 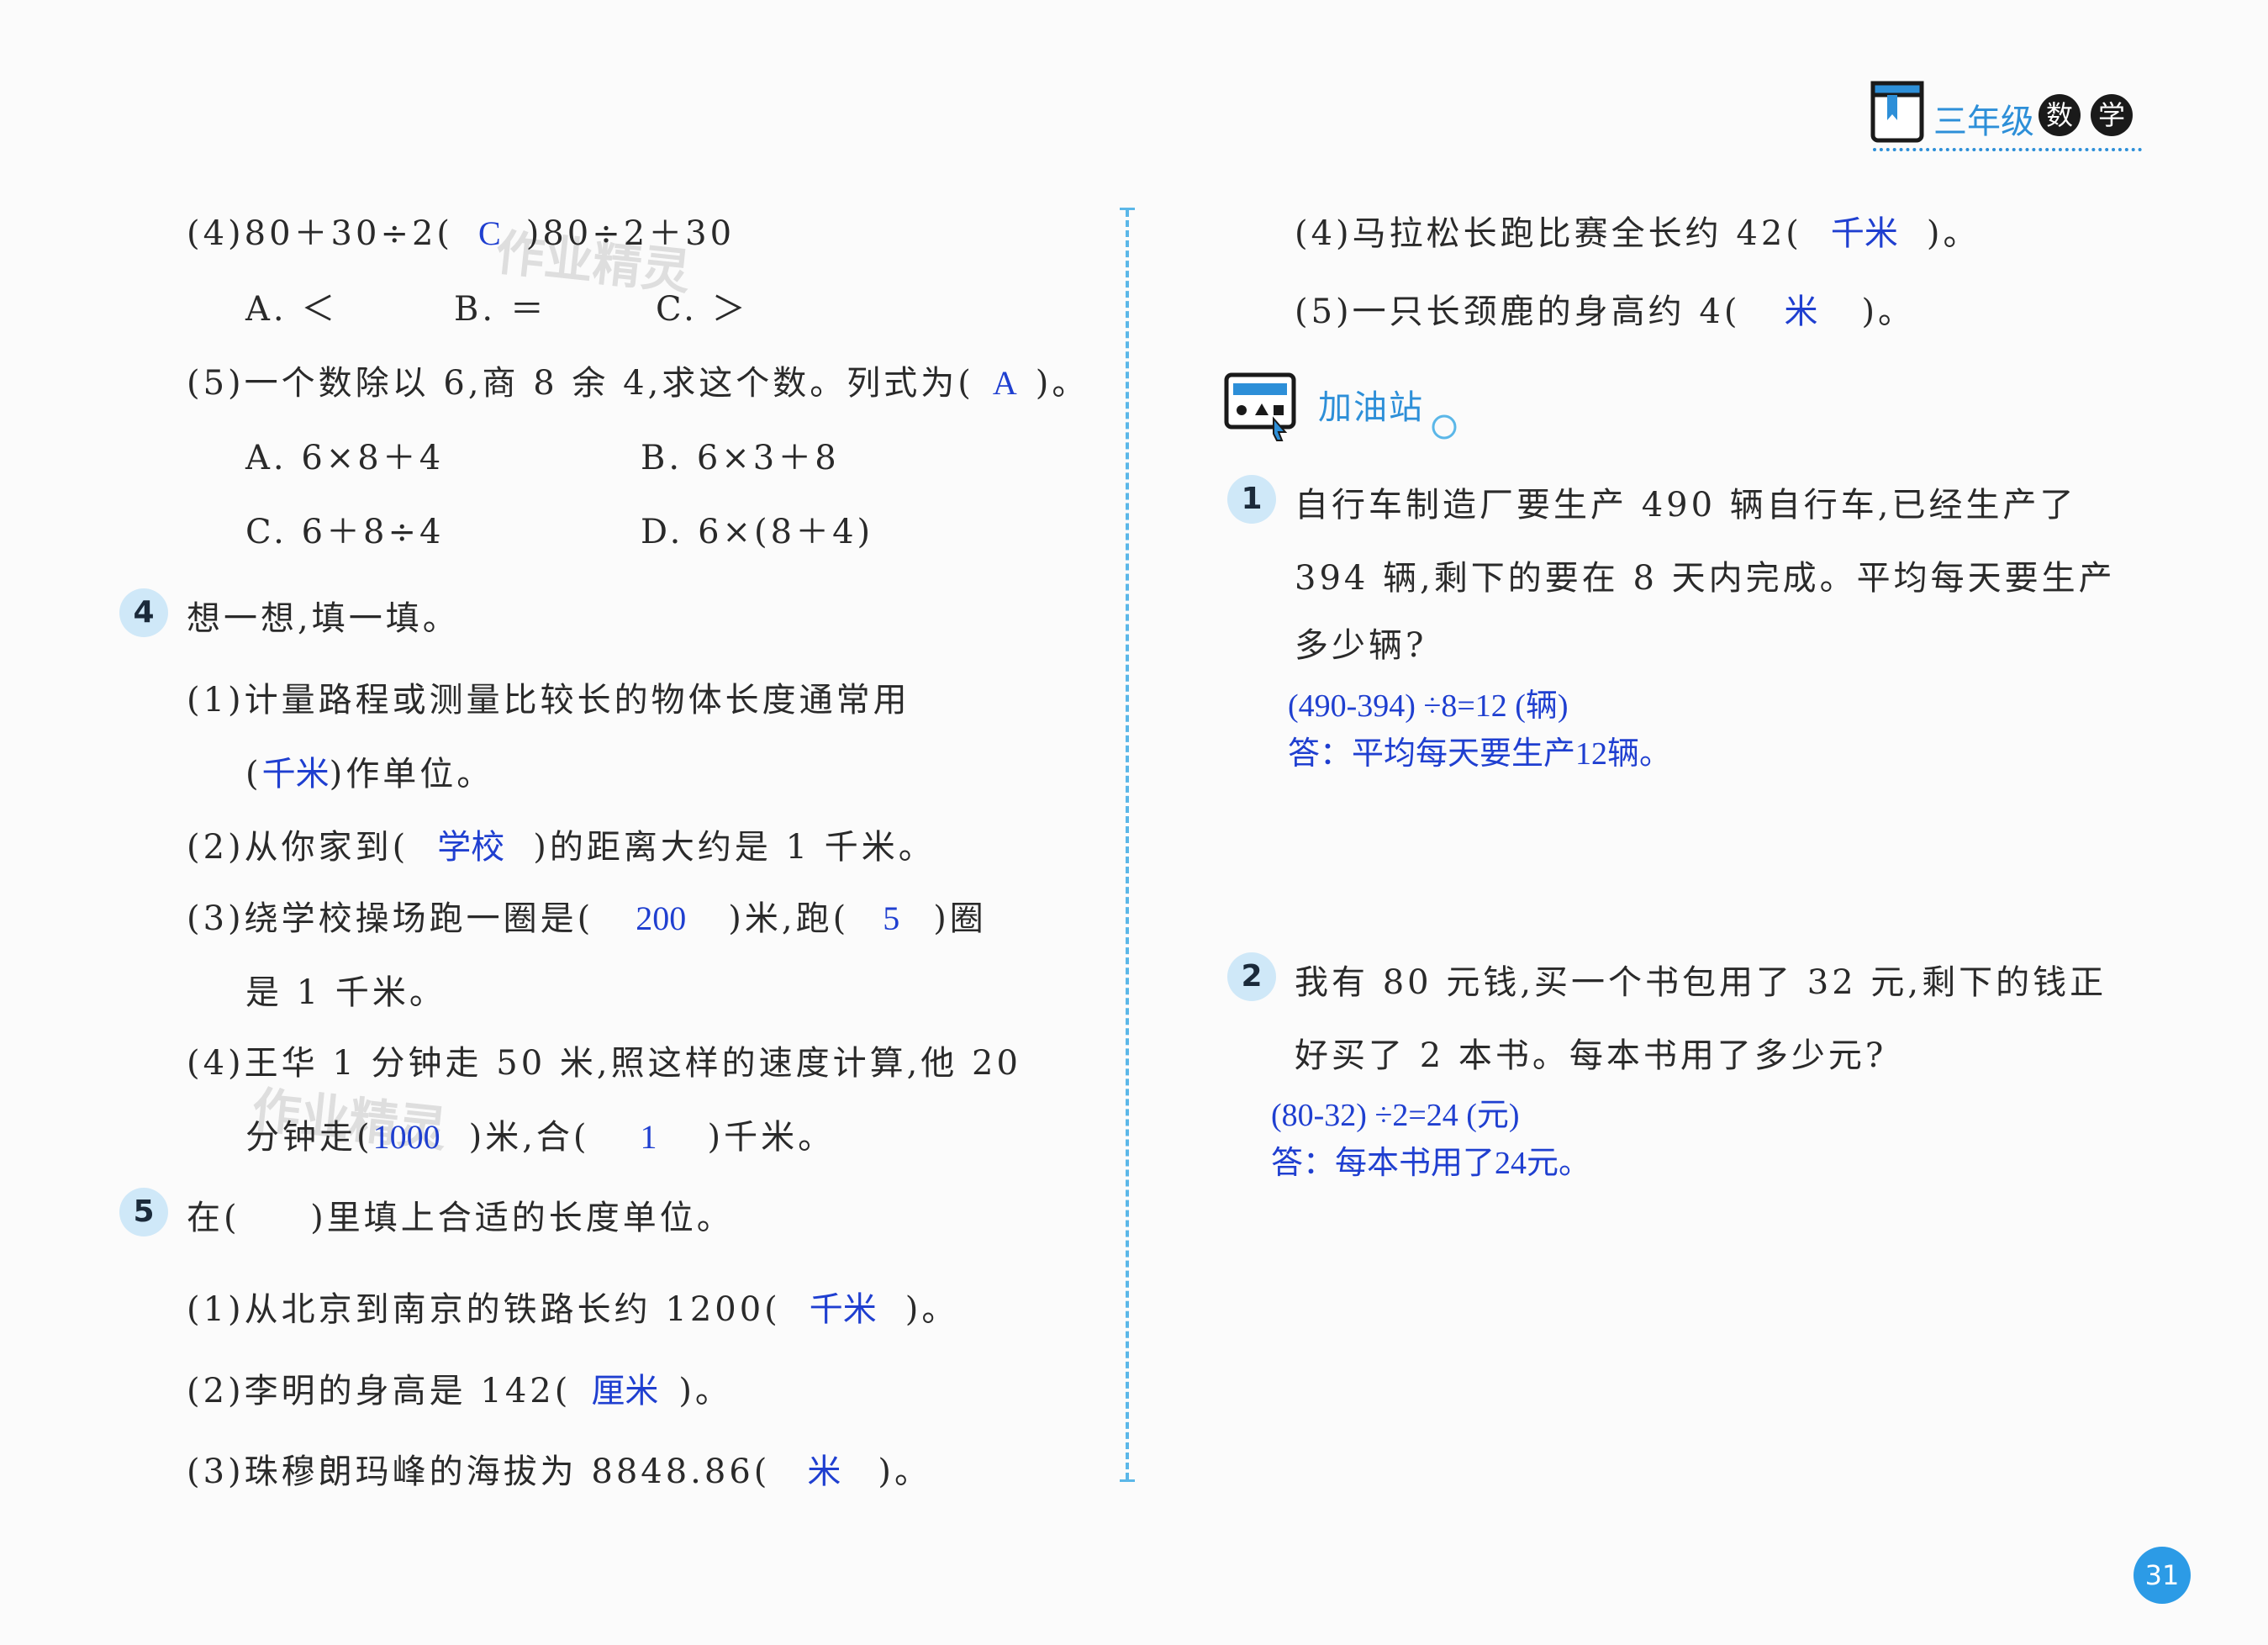 What do you see at coordinates (548, 700) in the screenshot?
I see `question-4-1-line1: (1)计量路程或测量比较长的物体长度通常用` at bounding box center [548, 700].